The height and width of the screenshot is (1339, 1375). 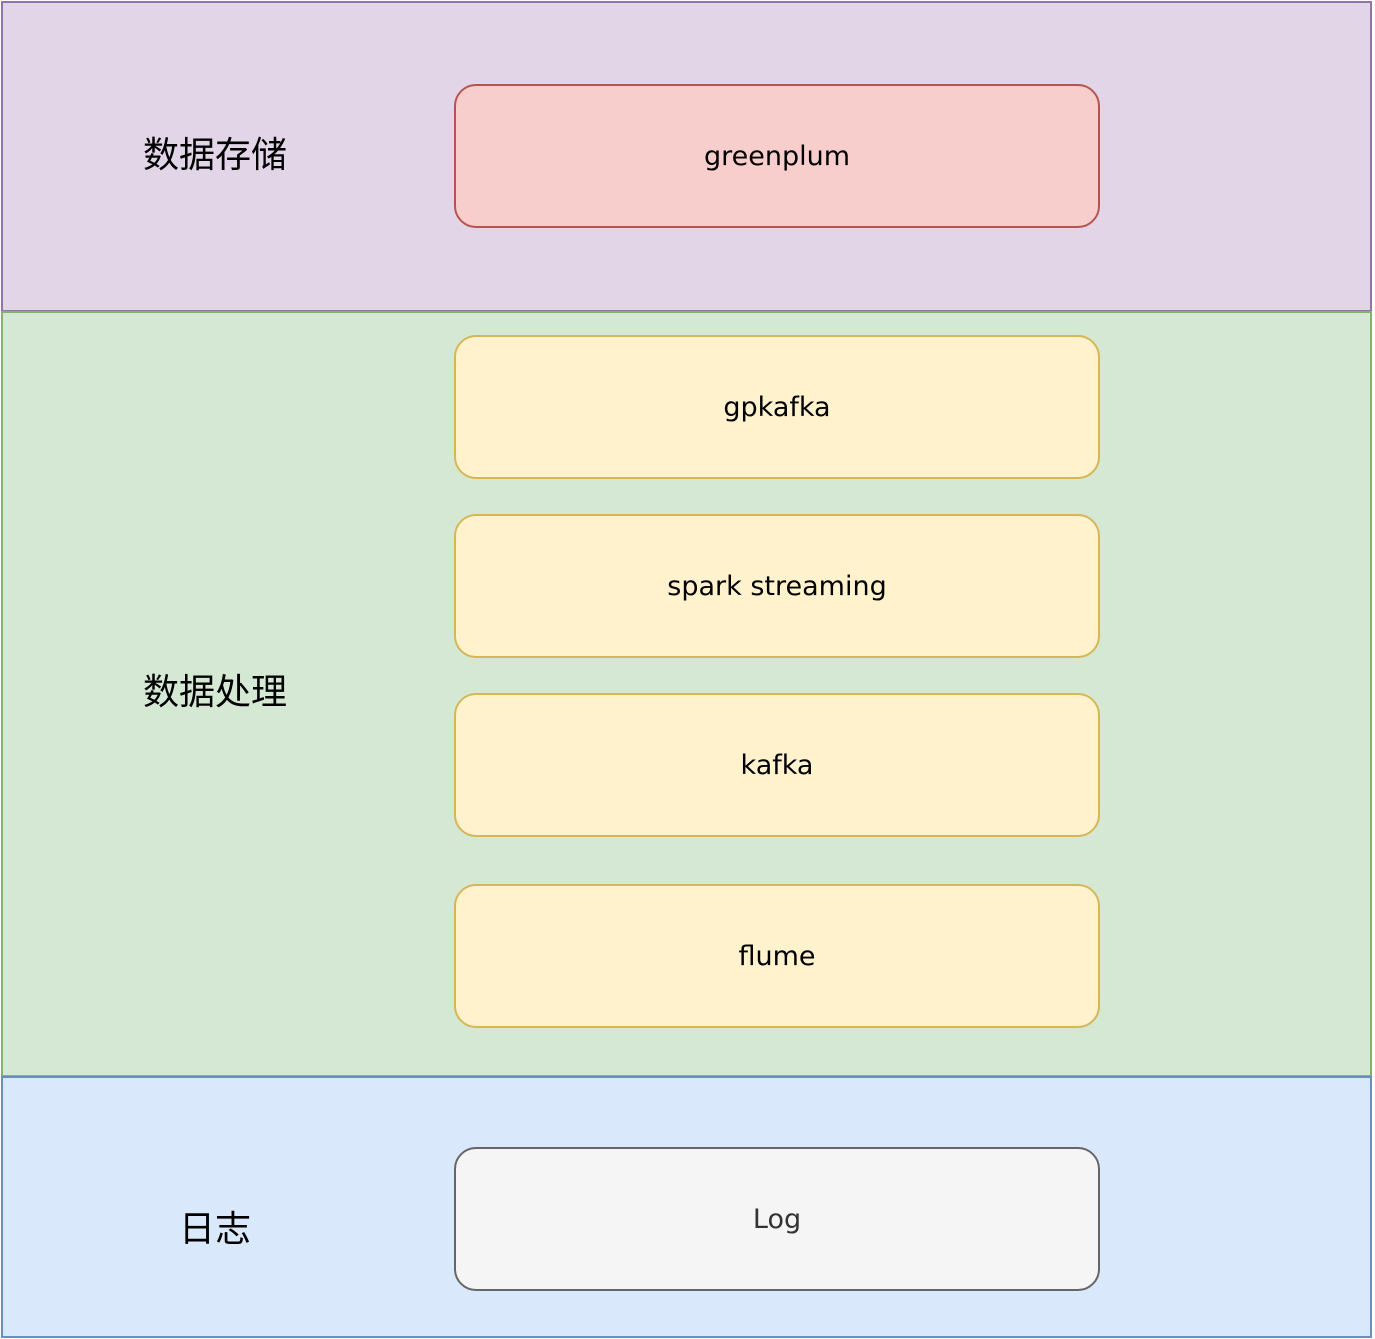 What do you see at coordinates (777, 956) in the screenshot?
I see `node-flume: flume` at bounding box center [777, 956].